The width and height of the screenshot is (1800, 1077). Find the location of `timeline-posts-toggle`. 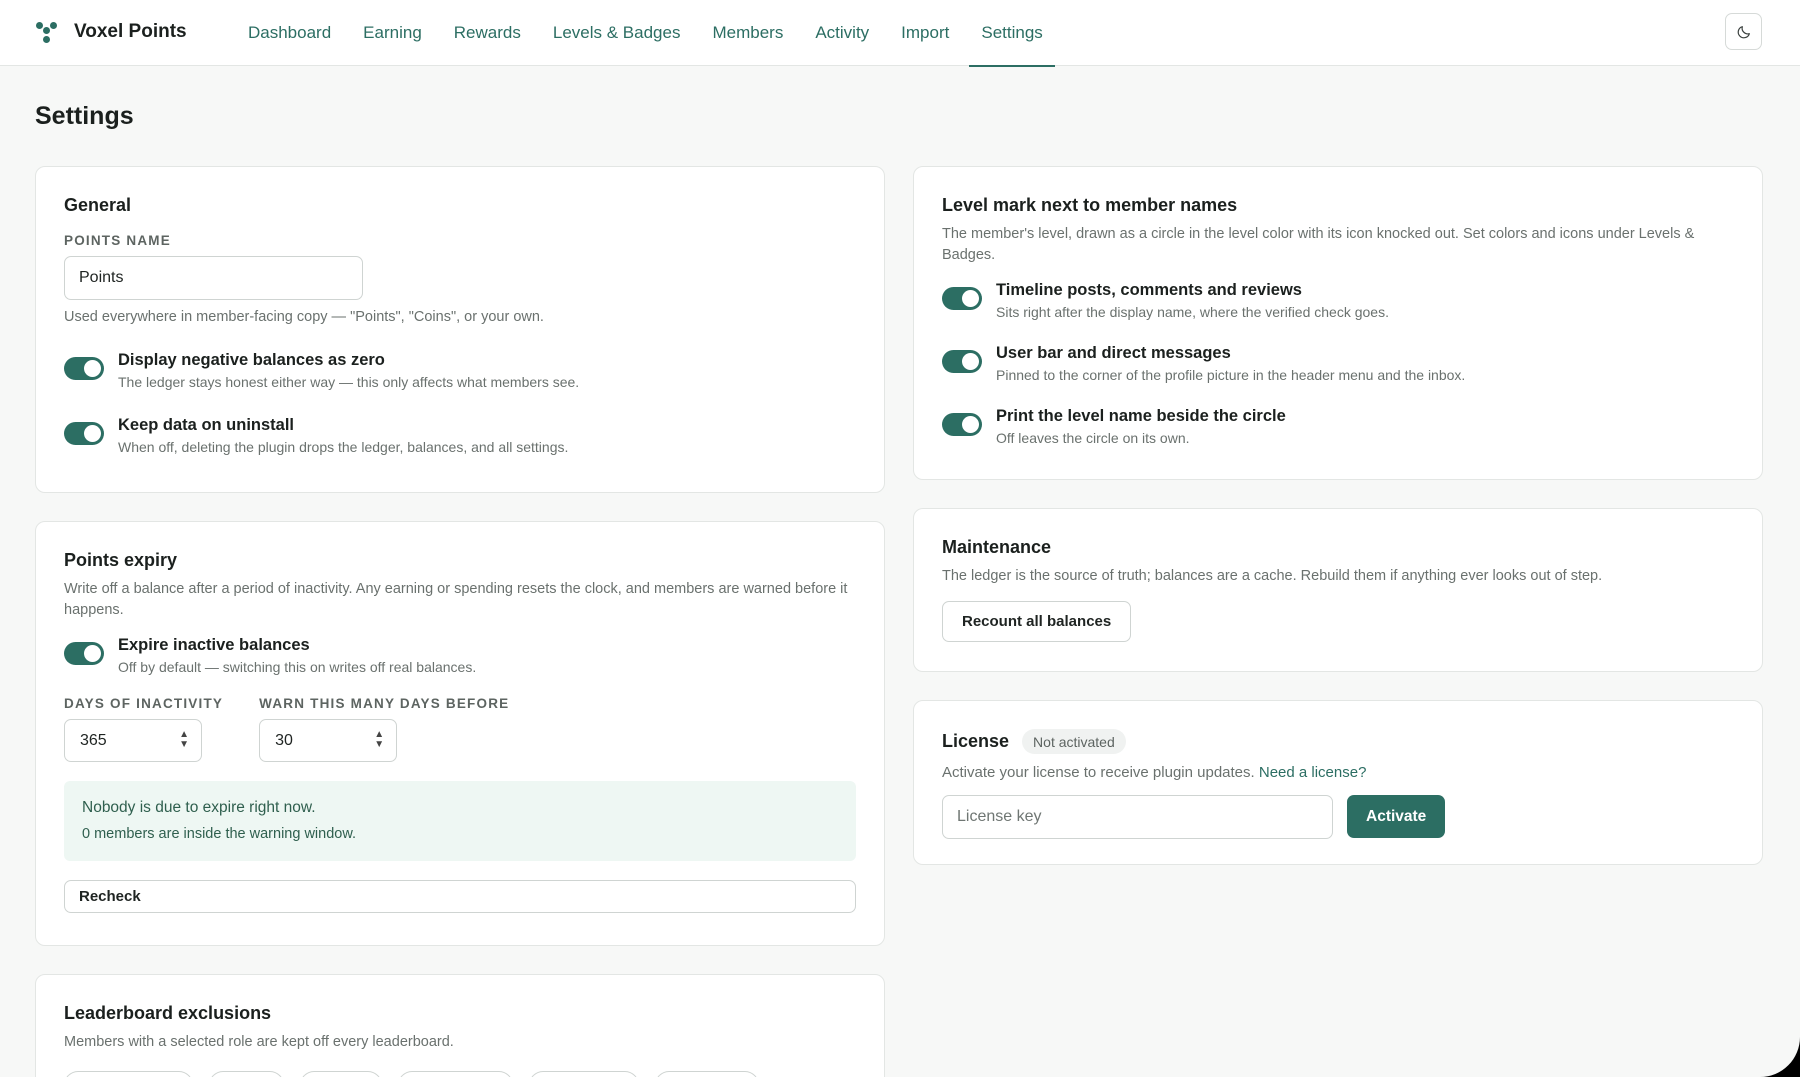

timeline-posts-toggle is located at coordinates (962, 298).